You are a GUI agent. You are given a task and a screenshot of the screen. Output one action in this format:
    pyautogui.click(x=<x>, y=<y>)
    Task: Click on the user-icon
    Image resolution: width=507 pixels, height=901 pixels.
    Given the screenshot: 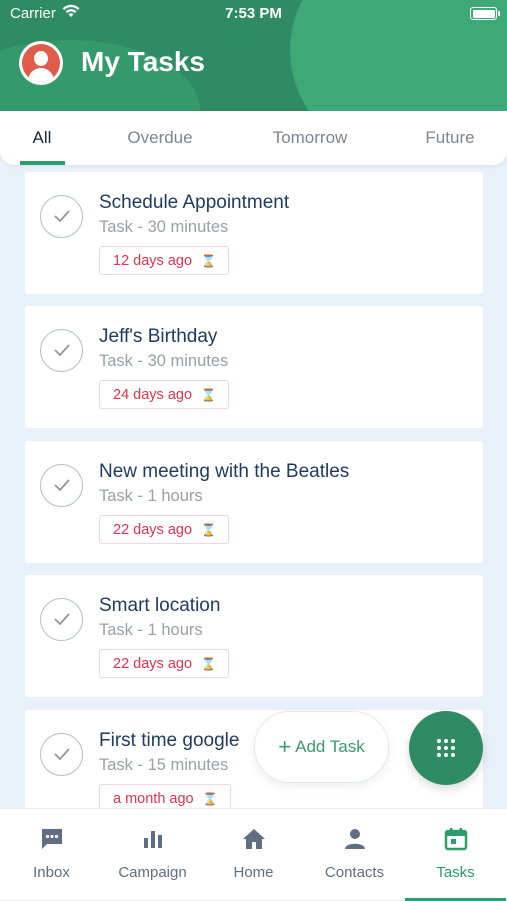 What is the action you would take?
    pyautogui.click(x=41, y=63)
    